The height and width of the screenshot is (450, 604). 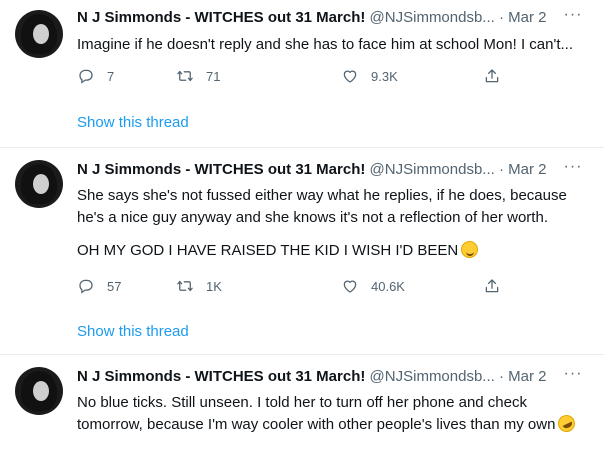 I want to click on rolling-on-floor-laughing-emoji-icon, so click(x=567, y=423).